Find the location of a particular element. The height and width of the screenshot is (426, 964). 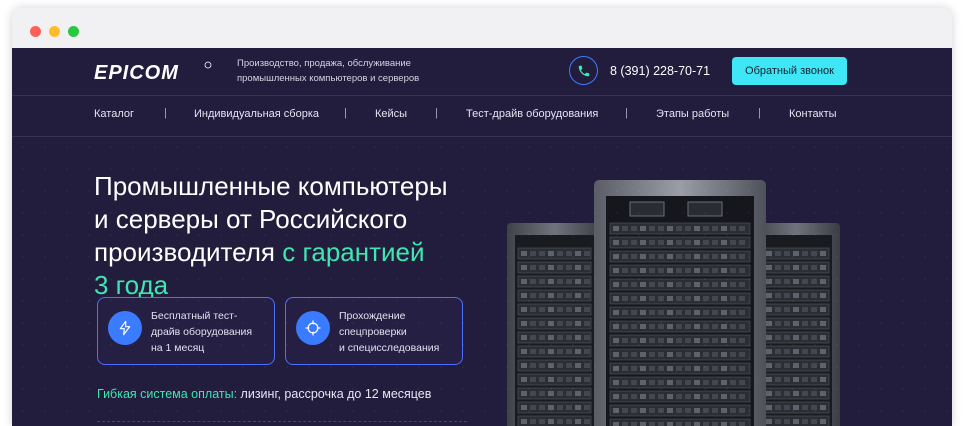

nav-item-test-drive: Тест-драйв оборудования is located at coordinates (532, 114).